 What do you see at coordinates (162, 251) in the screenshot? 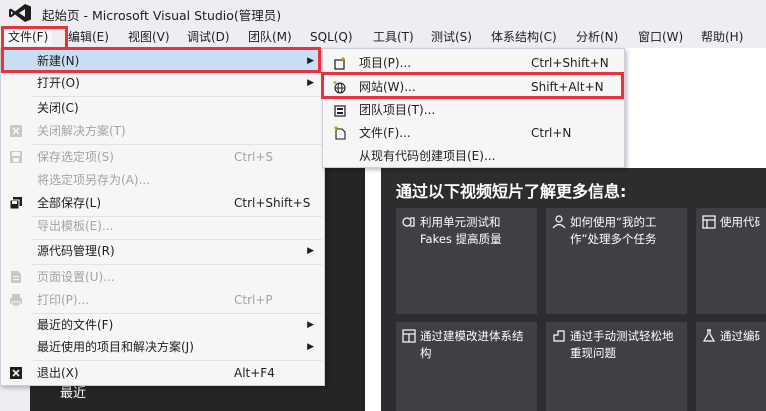
I see `file-menu-source-control: 源代码管理(R) ▶` at bounding box center [162, 251].